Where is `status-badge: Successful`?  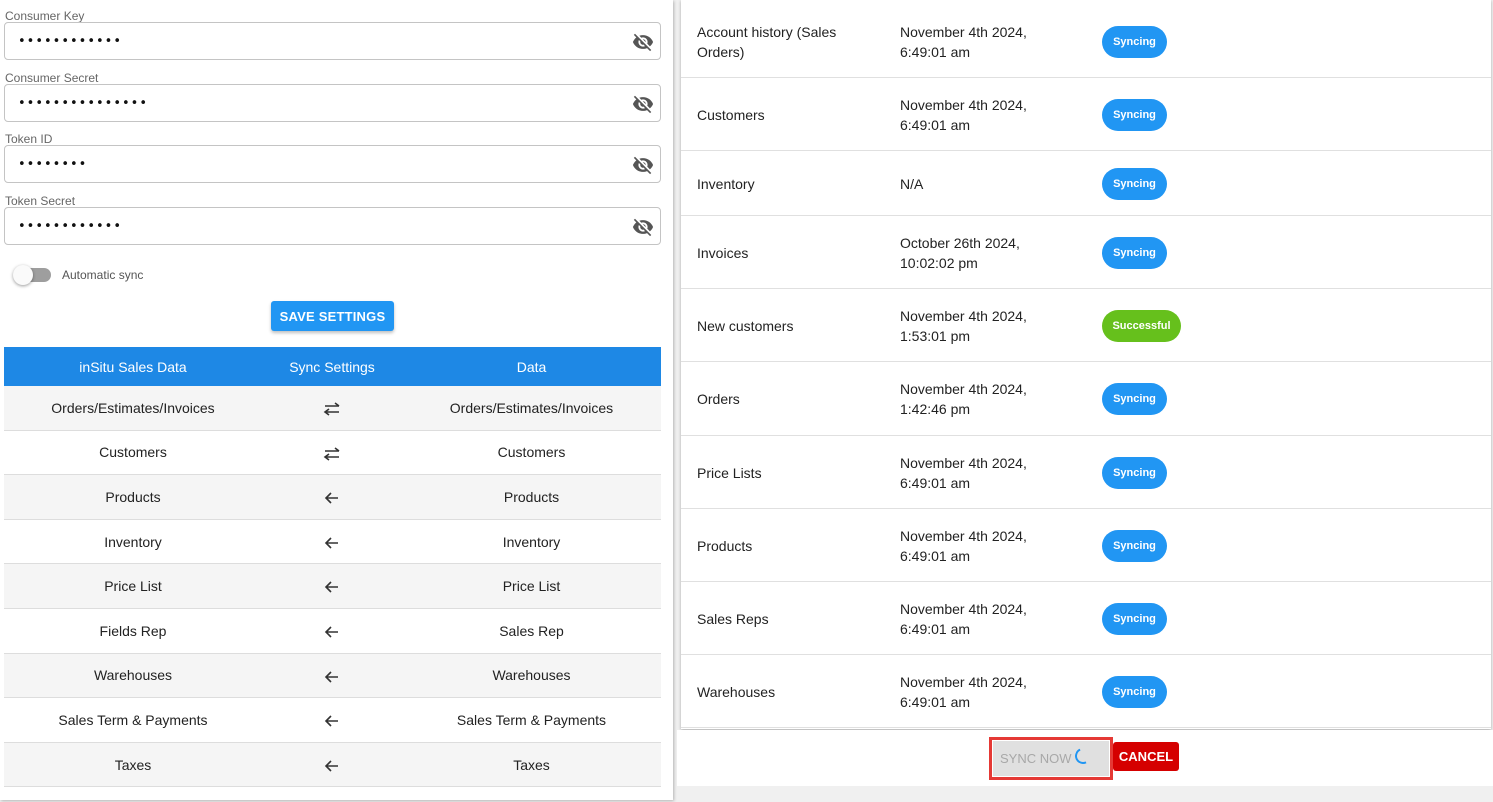
status-badge: Successful is located at coordinates (1141, 325).